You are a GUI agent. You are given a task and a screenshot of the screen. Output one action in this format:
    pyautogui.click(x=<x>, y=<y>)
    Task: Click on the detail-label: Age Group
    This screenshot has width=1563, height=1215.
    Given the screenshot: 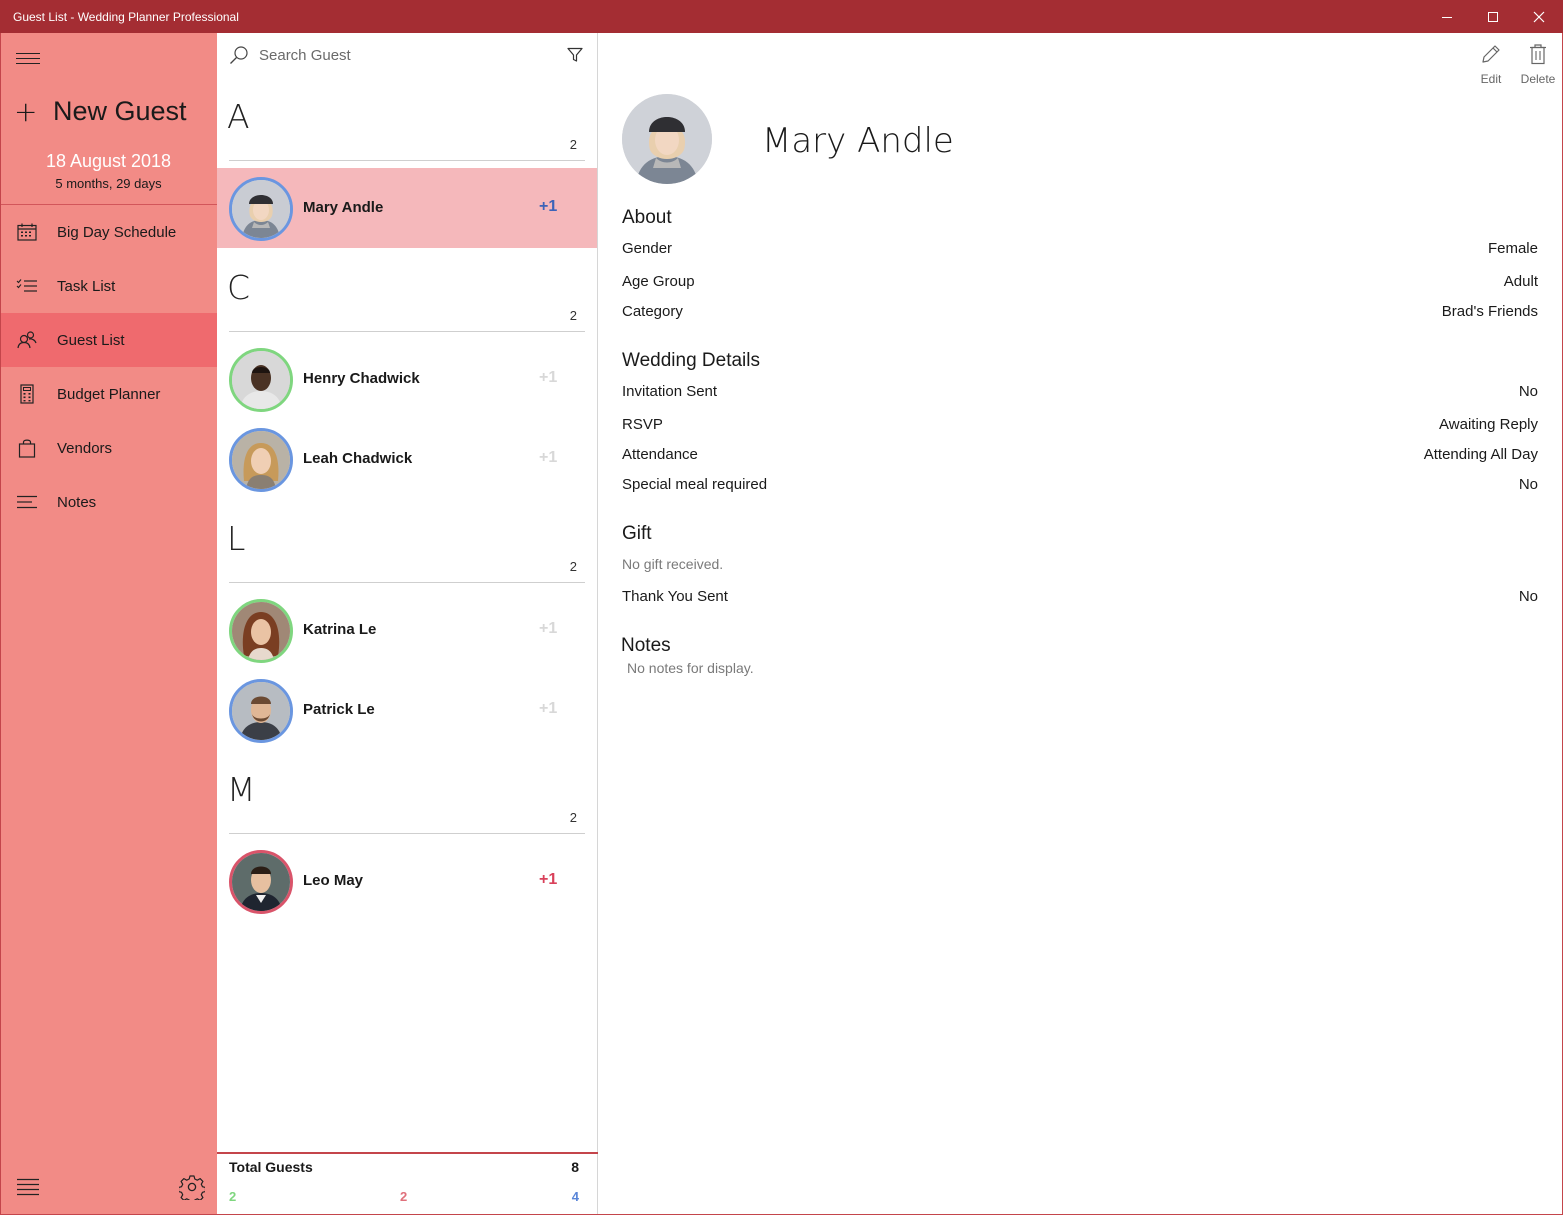 What is the action you would take?
    pyautogui.click(x=658, y=281)
    